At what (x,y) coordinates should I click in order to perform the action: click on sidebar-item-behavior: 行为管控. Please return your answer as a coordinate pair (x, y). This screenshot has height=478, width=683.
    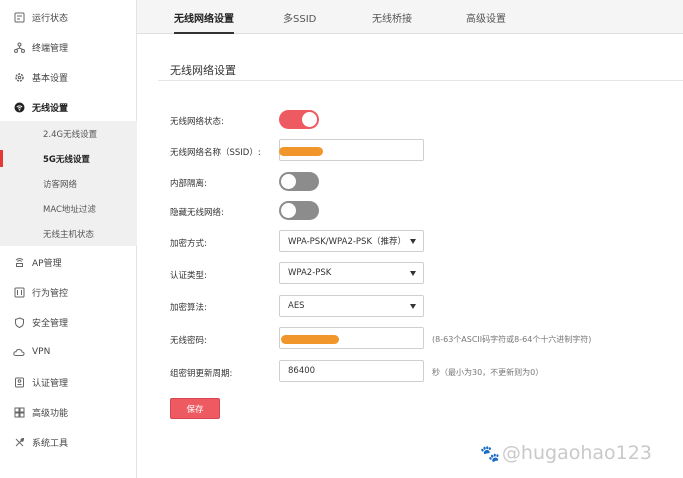
    Looking at the image, I should click on (68, 292).